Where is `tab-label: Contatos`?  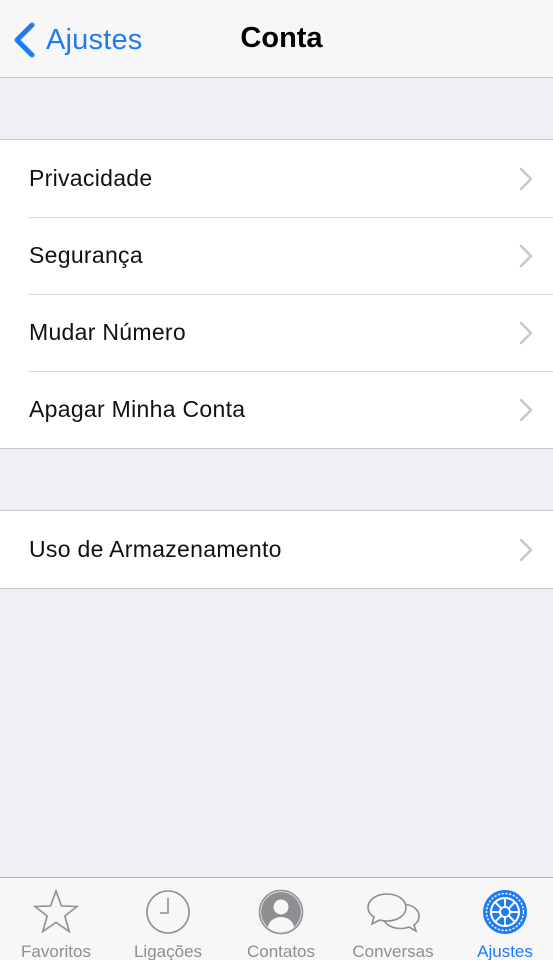 tab-label: Contatos is located at coordinates (281, 951).